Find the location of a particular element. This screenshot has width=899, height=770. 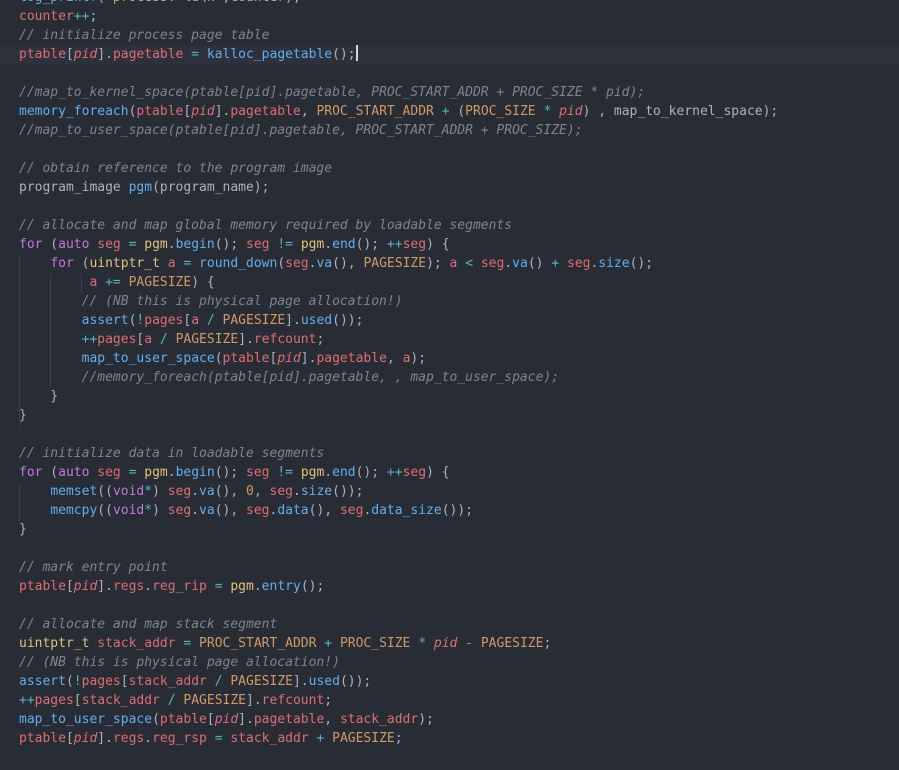

code-line: memset((void*) seg.va(), 0, seg.size()); is located at coordinates (449, 491).